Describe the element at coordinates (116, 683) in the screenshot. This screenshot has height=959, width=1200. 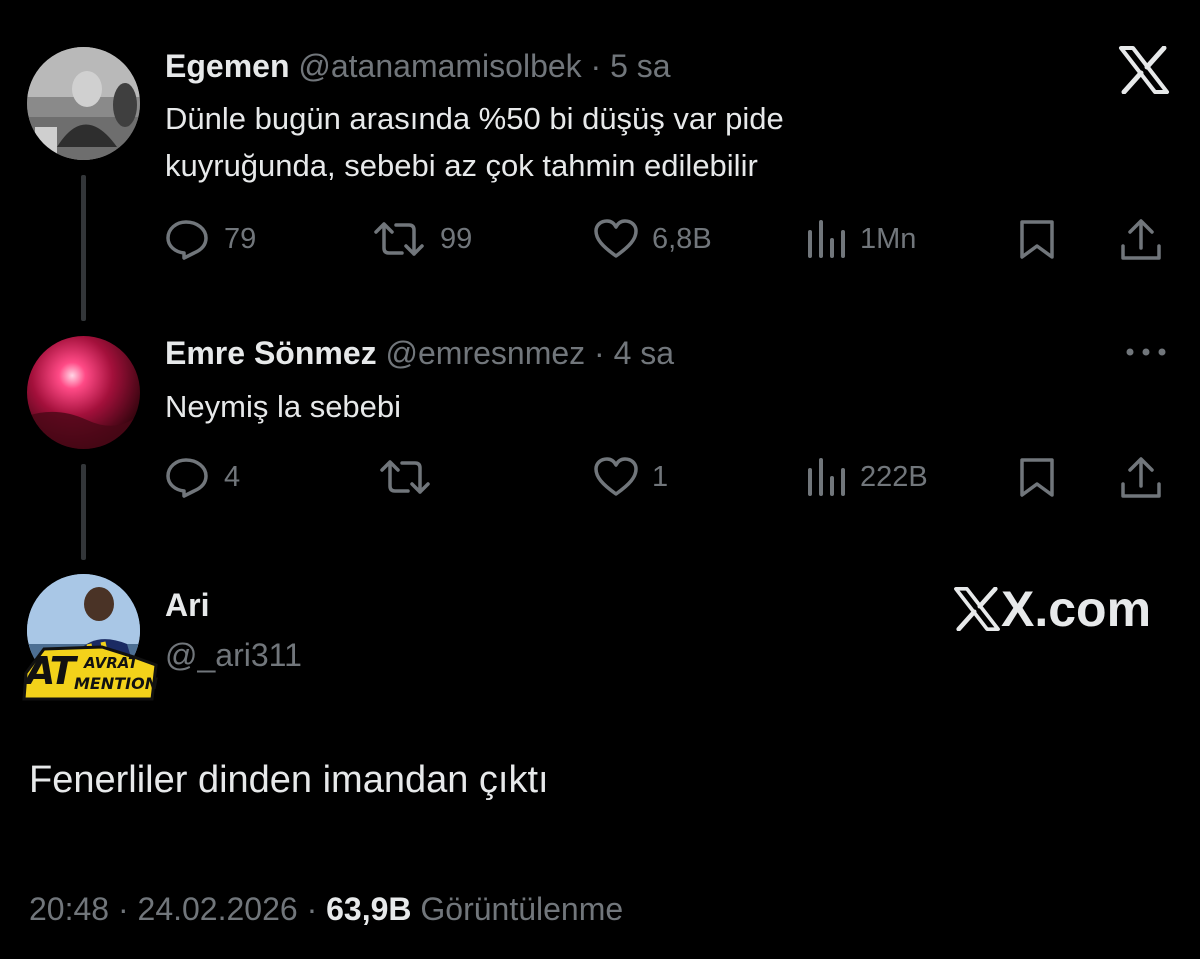
I see `badge-text-bottom: MENTION` at that location.